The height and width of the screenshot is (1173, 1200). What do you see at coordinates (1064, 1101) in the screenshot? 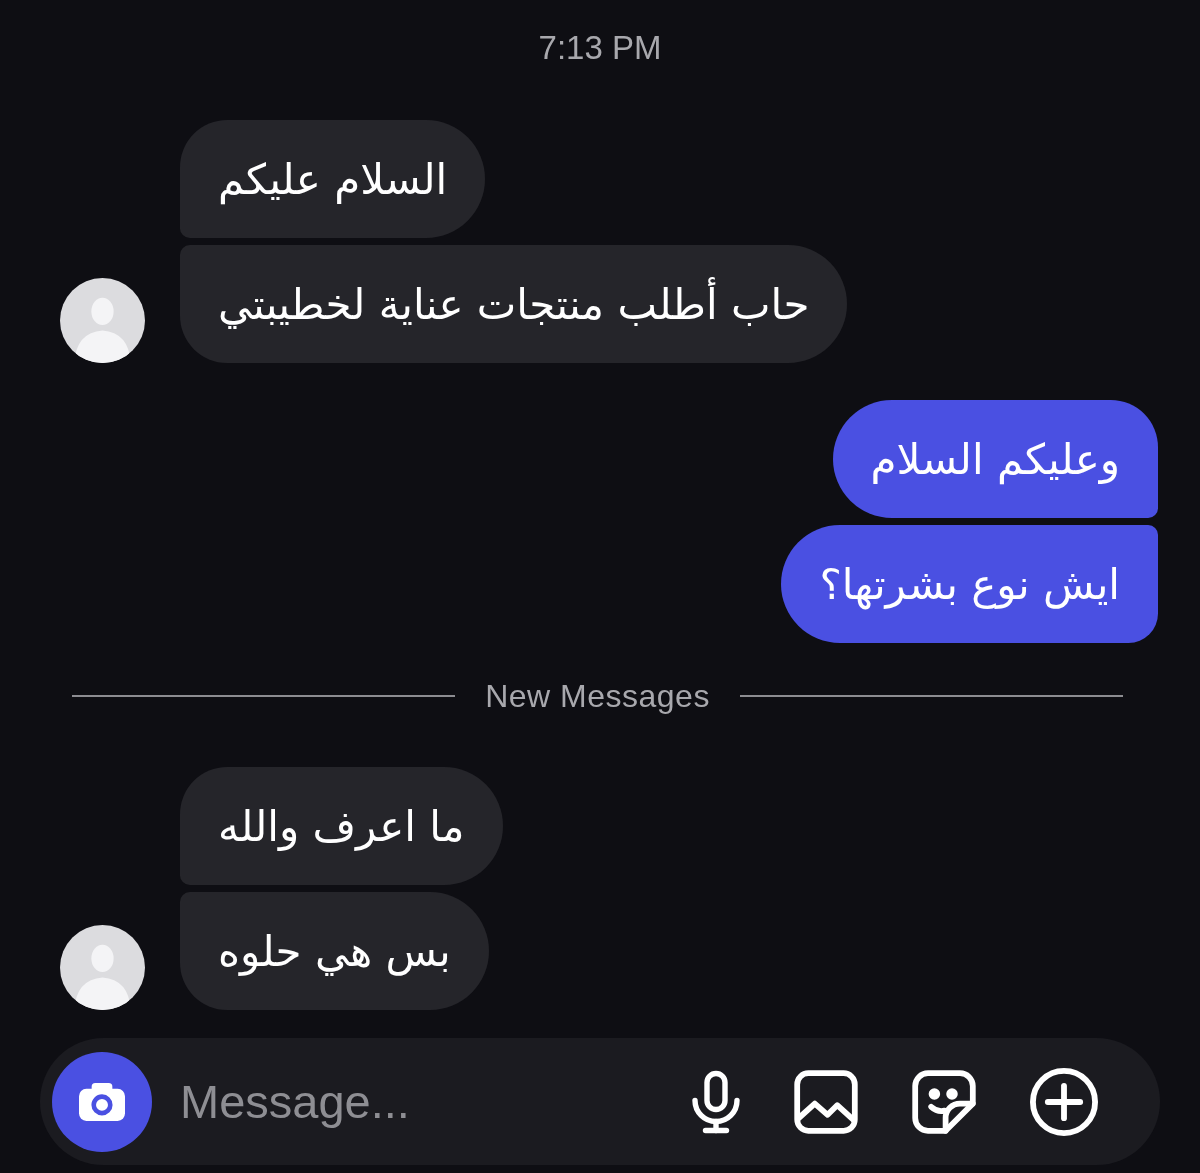
I see `add-icon` at bounding box center [1064, 1101].